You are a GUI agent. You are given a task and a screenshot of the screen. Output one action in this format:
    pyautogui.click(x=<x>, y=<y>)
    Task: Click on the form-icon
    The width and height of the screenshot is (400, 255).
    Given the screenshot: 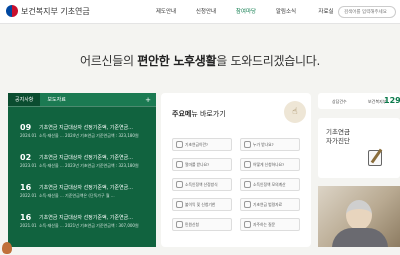 What is the action you would take?
    pyautogui.click(x=247, y=164)
    